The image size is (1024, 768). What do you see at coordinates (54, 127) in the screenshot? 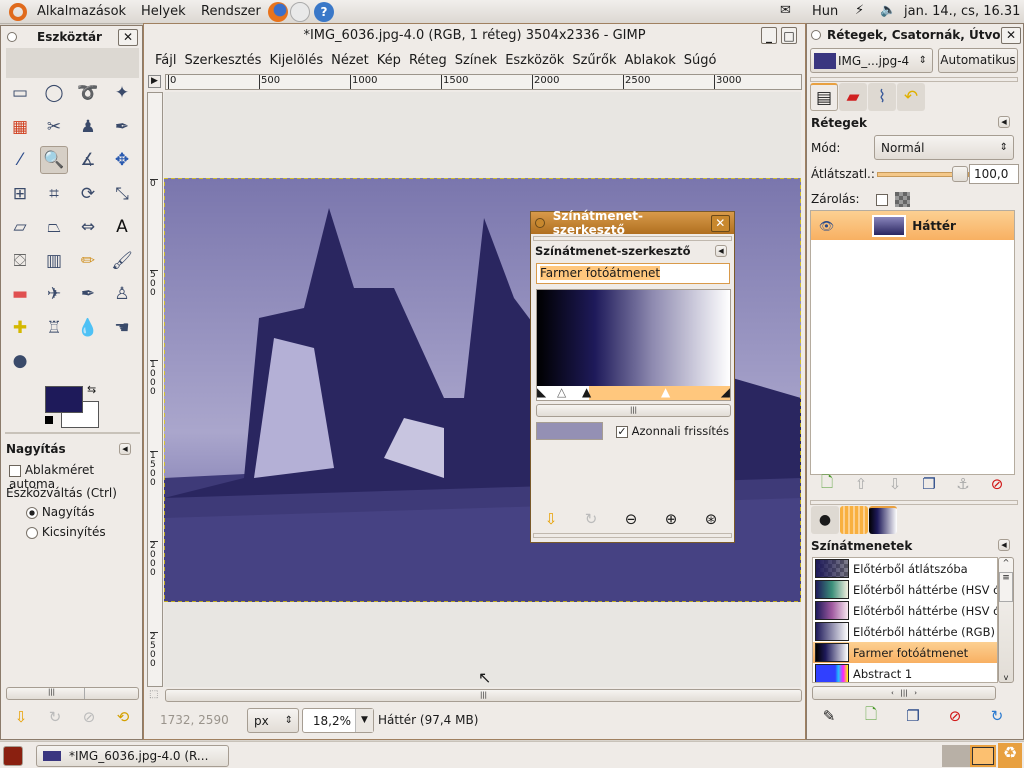
I see `tool-scissors-icon: ✂` at bounding box center [54, 127].